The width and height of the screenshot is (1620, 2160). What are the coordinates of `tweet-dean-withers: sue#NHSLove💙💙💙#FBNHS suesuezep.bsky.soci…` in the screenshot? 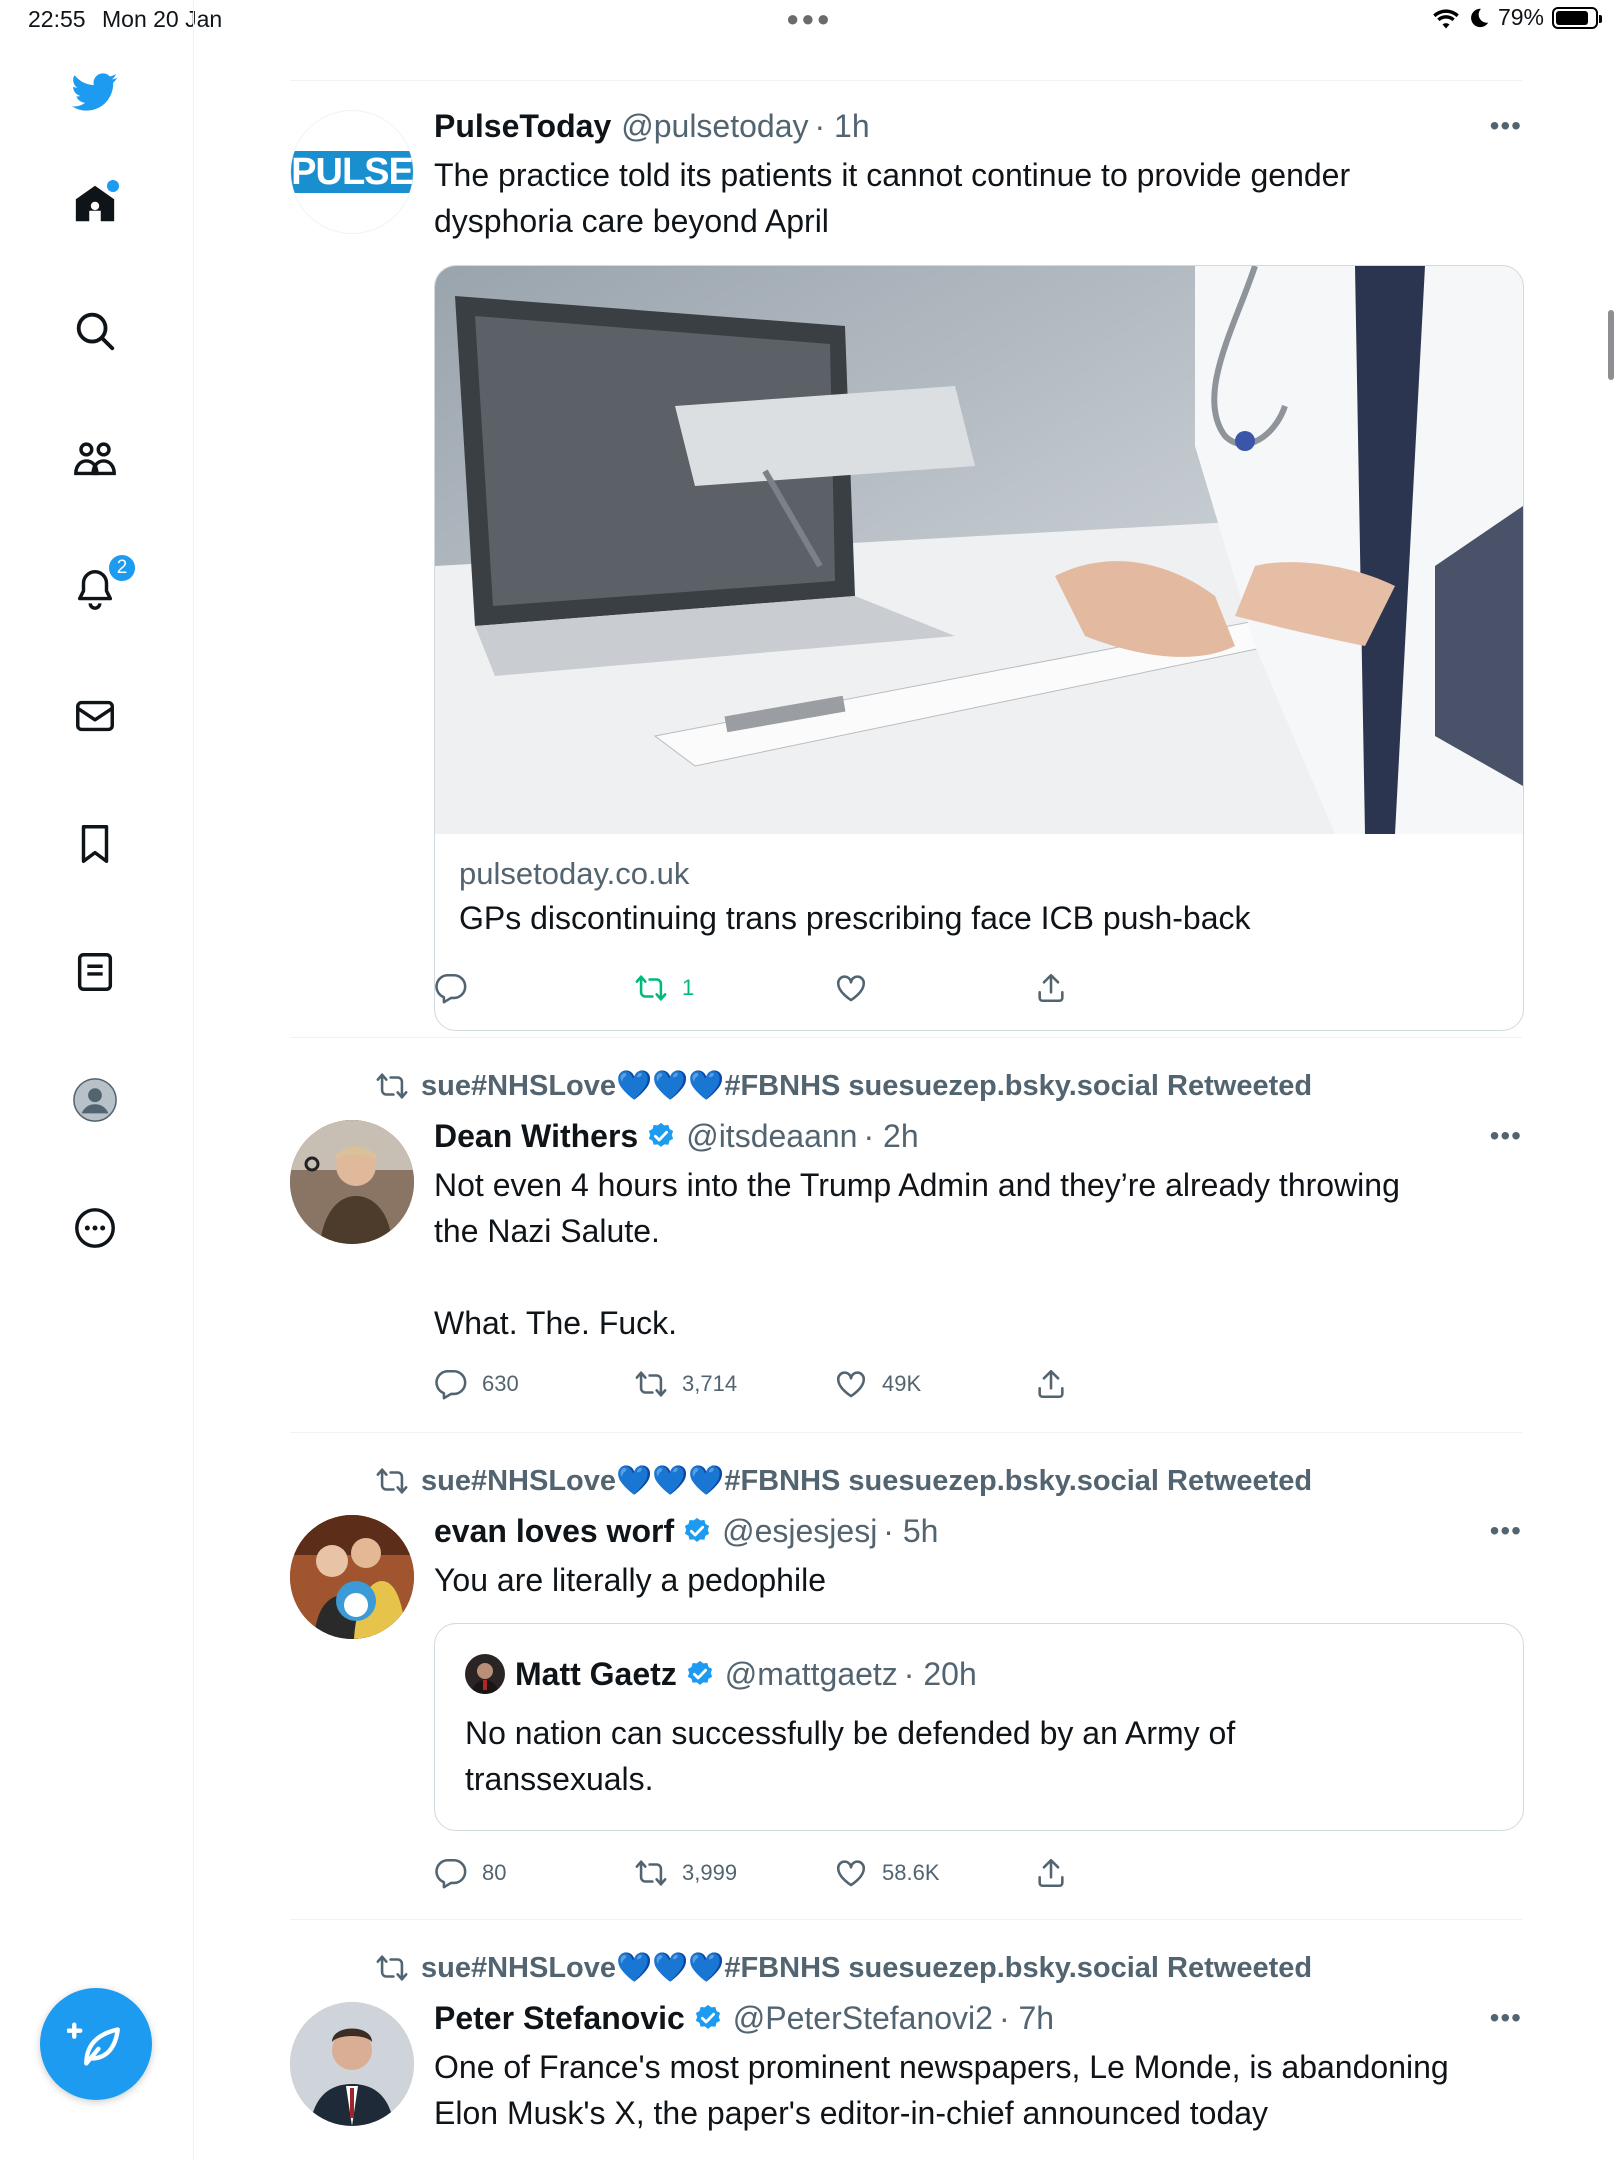 It's located at (906, 1235).